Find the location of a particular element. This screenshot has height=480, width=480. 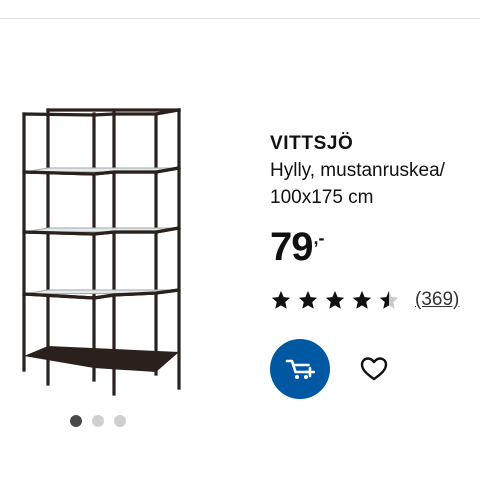

product-description-line2: 100x175 cm is located at coordinates (322, 197).